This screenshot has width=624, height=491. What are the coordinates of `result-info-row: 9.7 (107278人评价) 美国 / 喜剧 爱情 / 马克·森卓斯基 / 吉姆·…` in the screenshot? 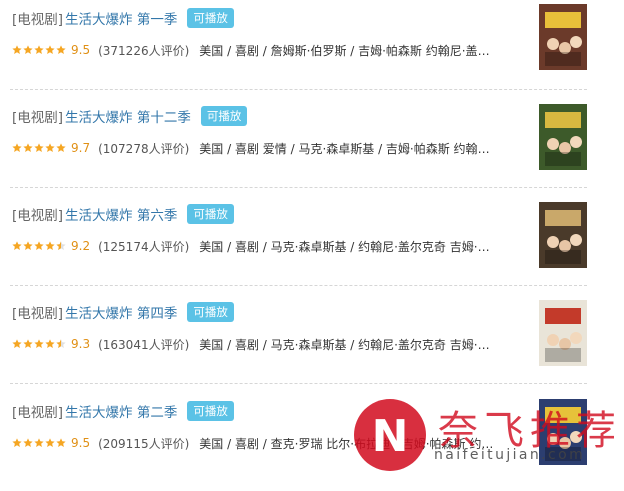 It's located at (255, 148).